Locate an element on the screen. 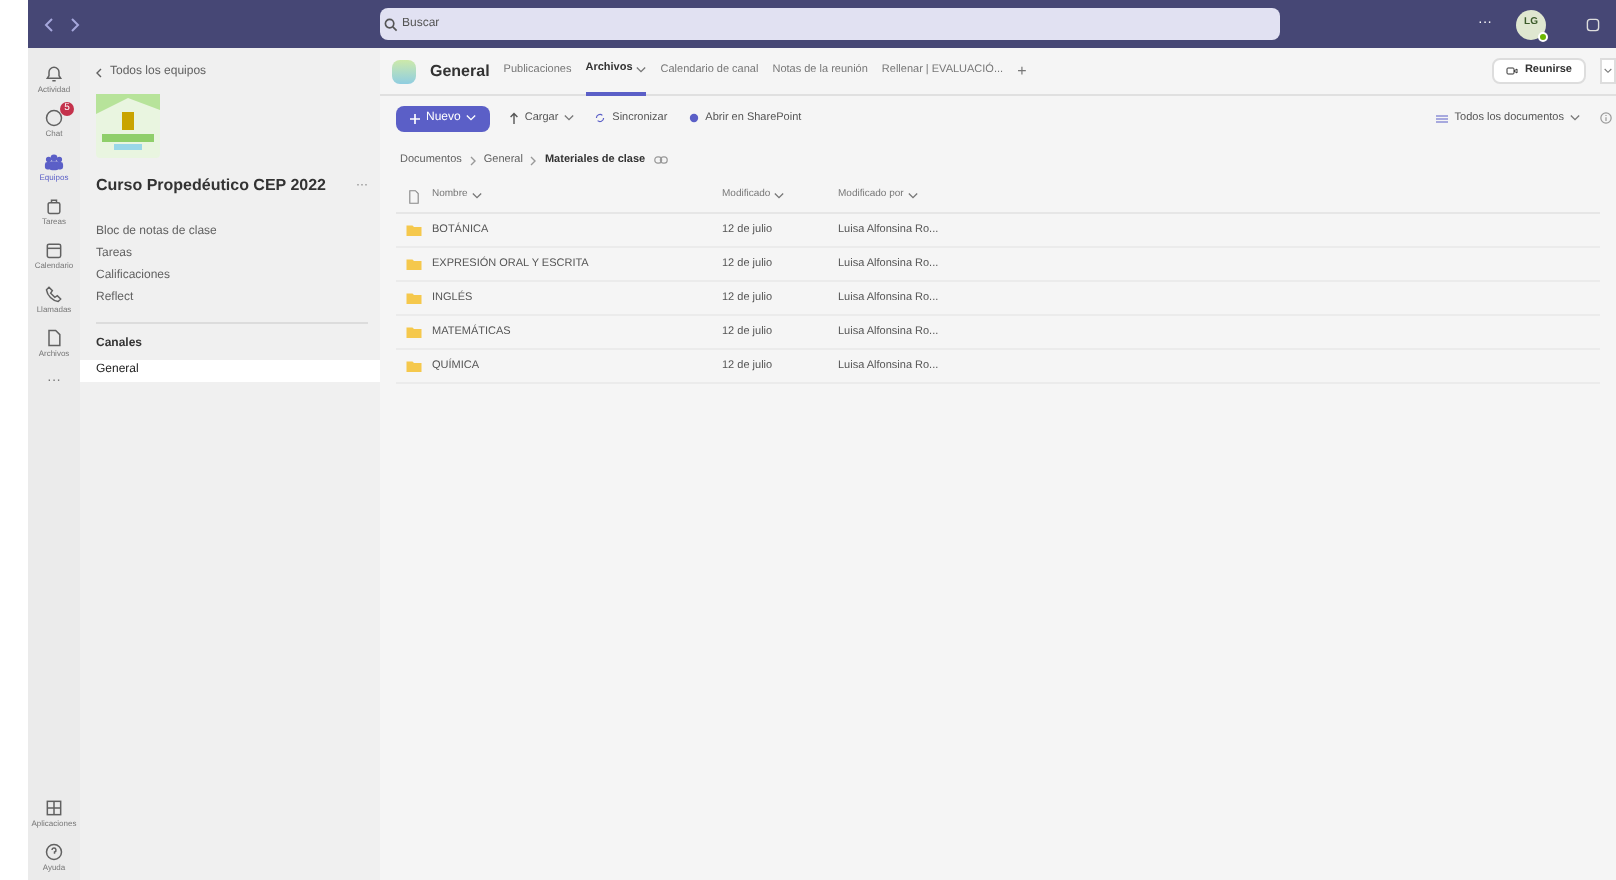 The width and height of the screenshot is (1616, 880). meet-dropdown-button is located at coordinates (1608, 71).